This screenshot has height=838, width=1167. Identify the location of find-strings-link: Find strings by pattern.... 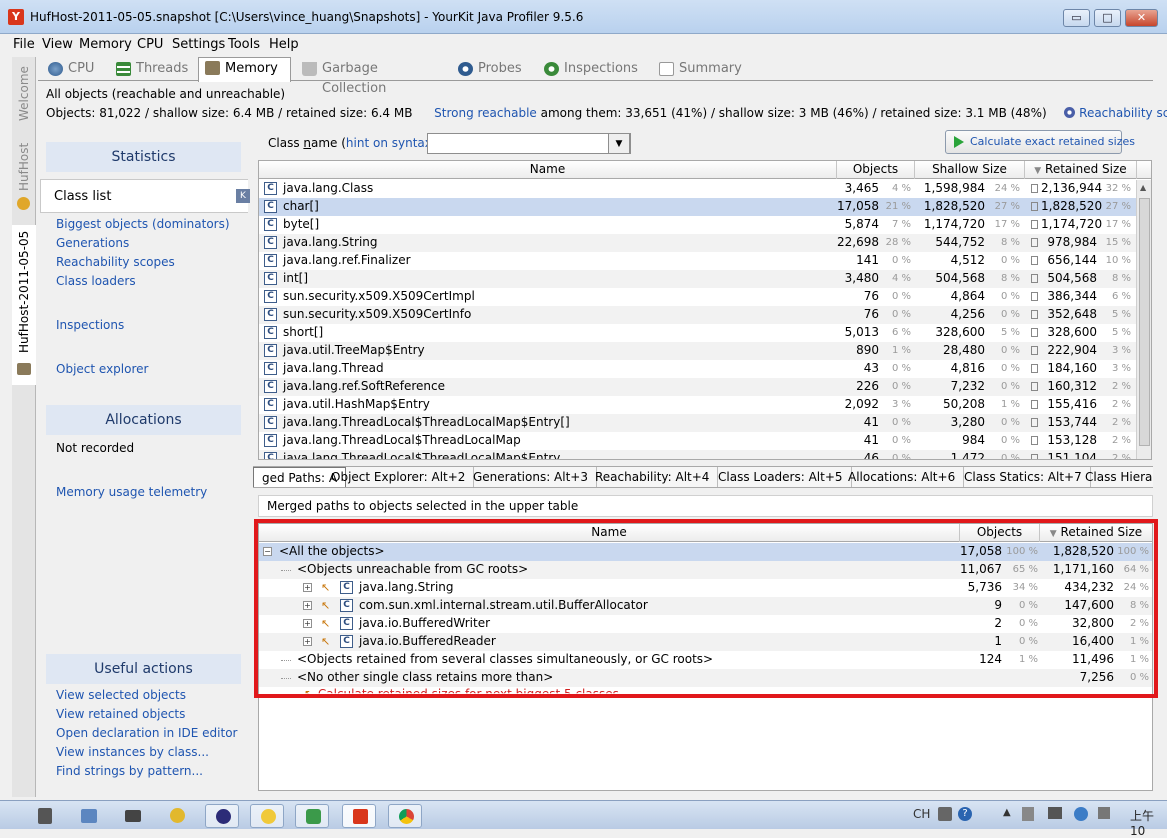
(129, 771).